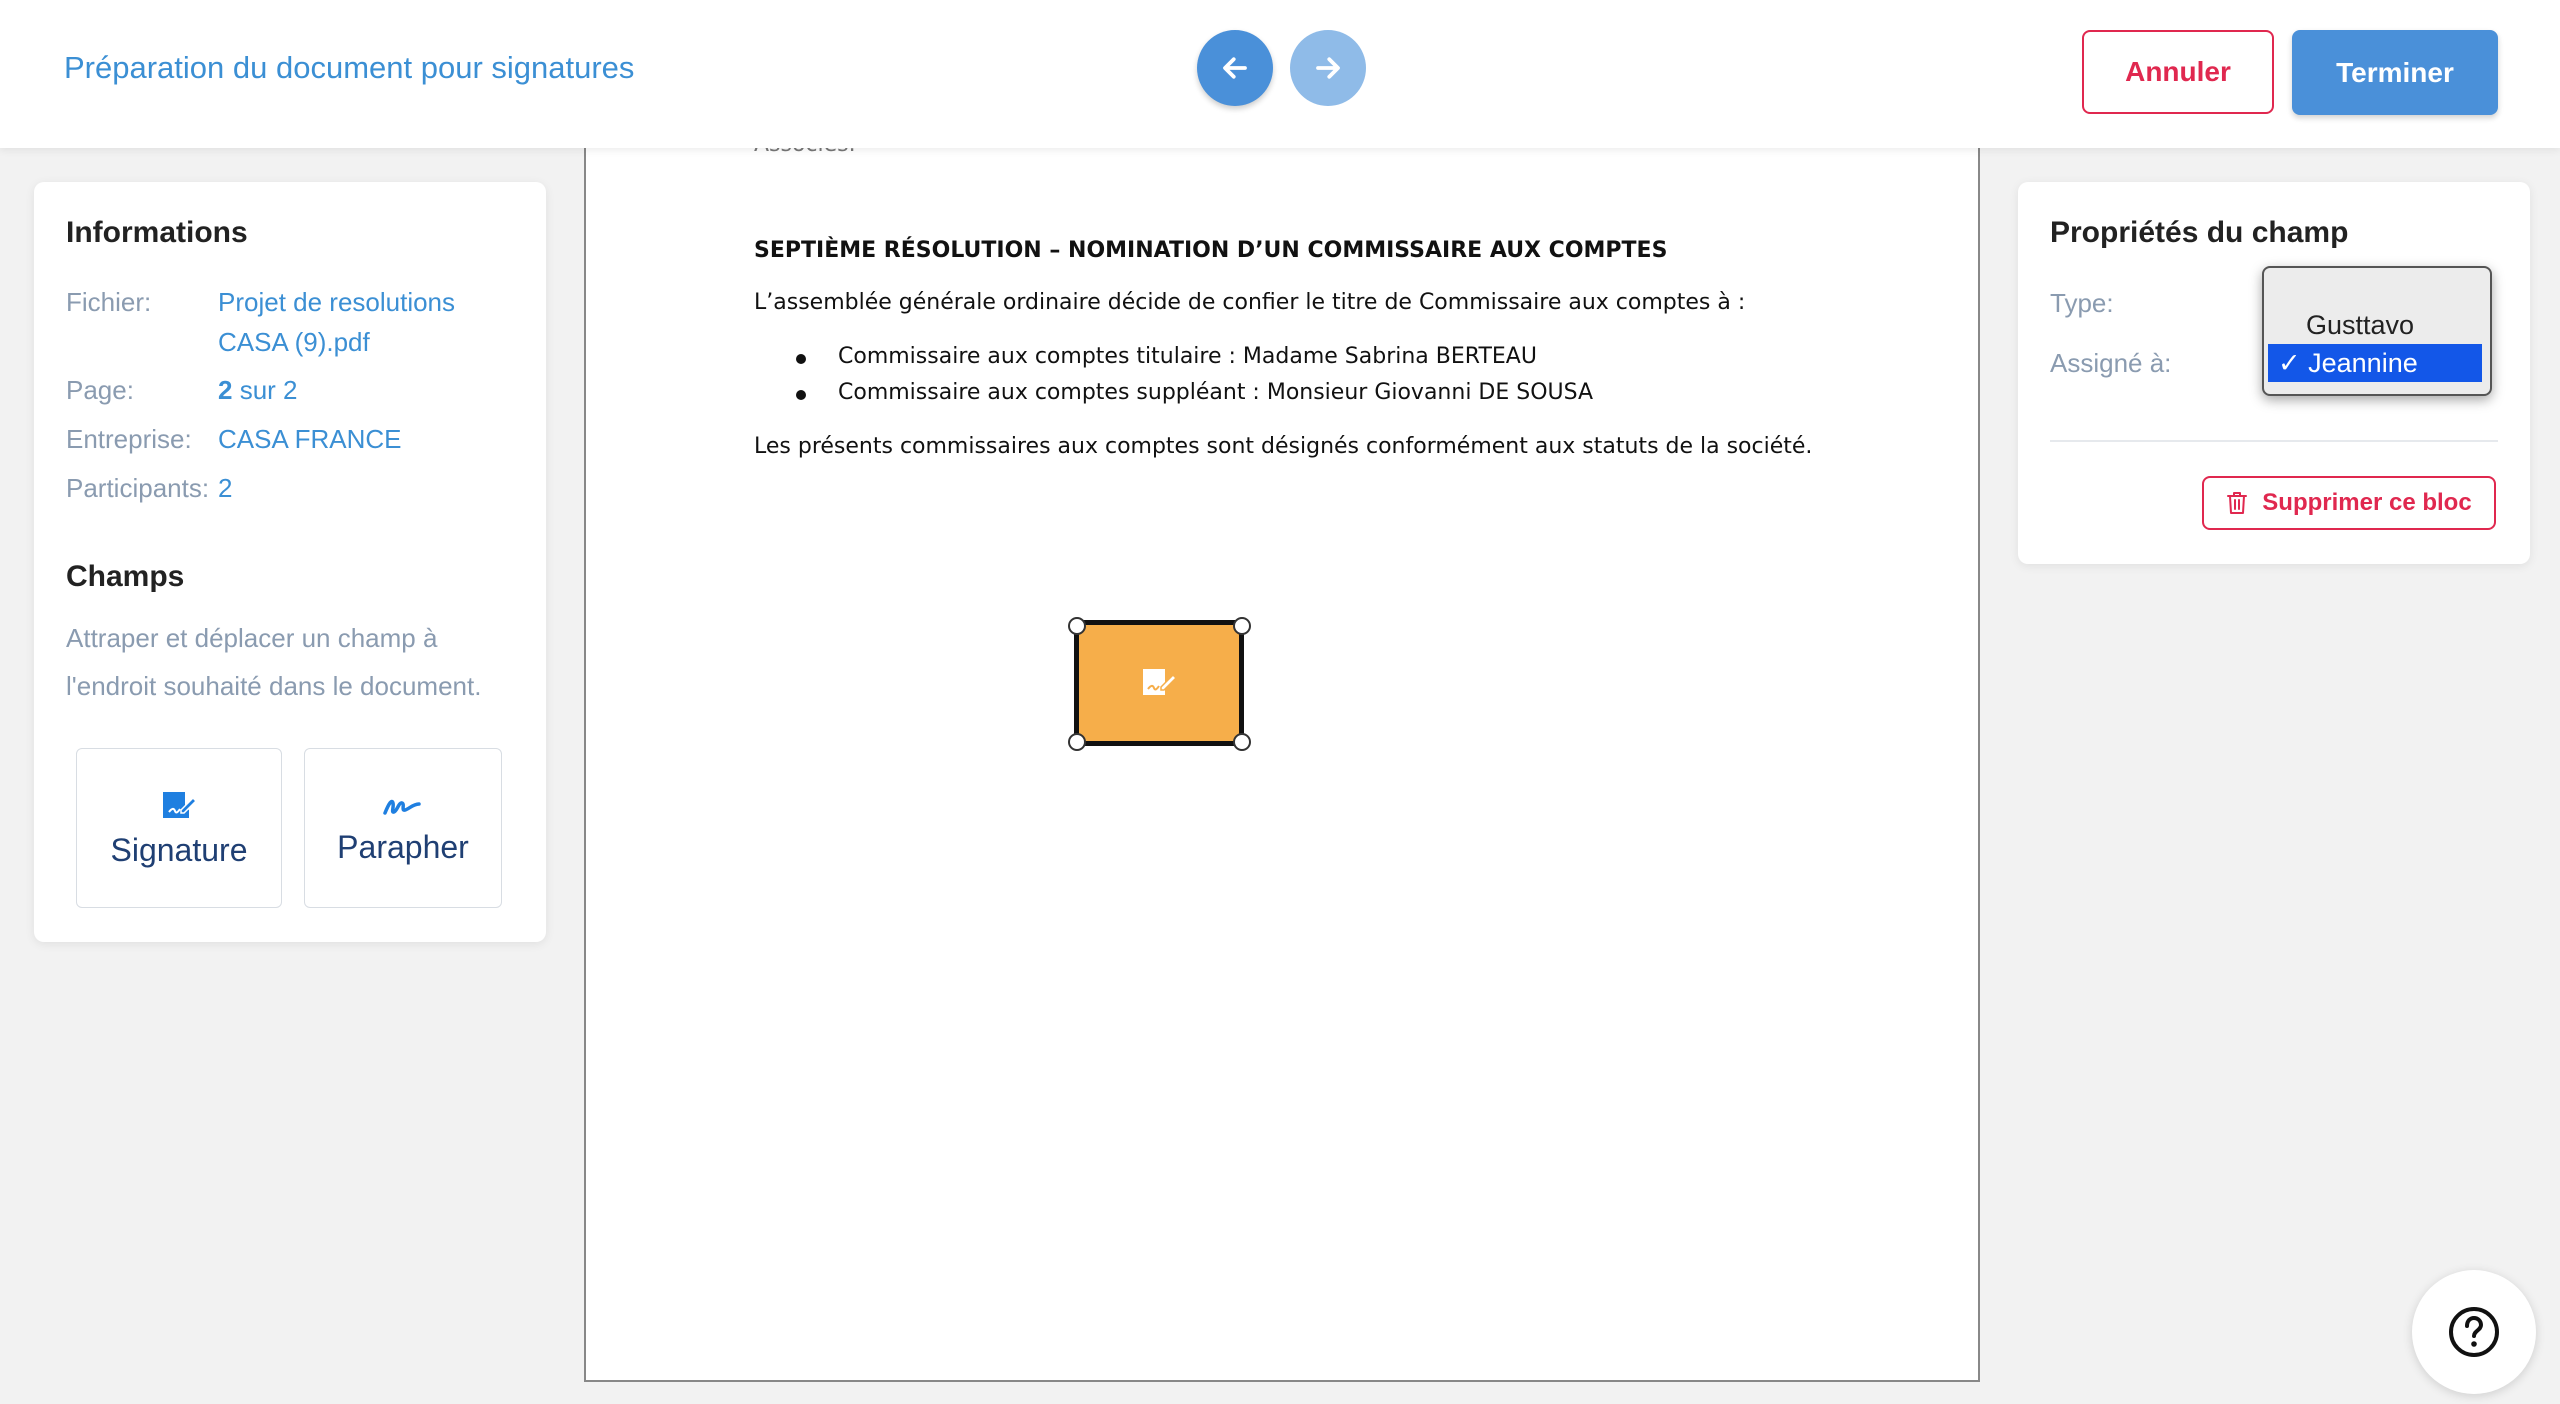  Describe the element at coordinates (805, 152) in the screenshot. I see `document-cut-text: Associés.` at that location.